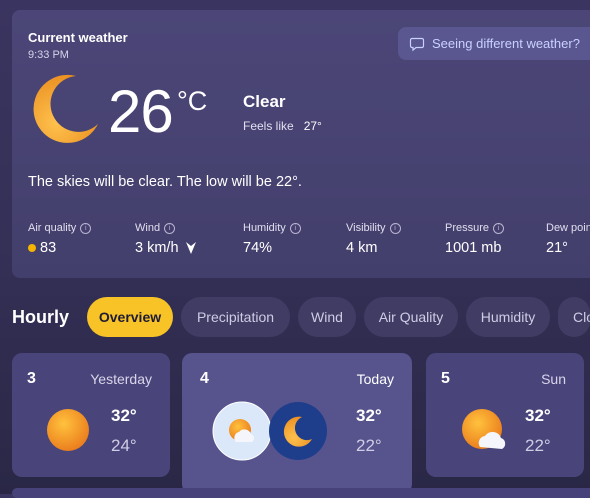 This screenshot has height=498, width=590. I want to click on current-temperature: 26, so click(141, 111).